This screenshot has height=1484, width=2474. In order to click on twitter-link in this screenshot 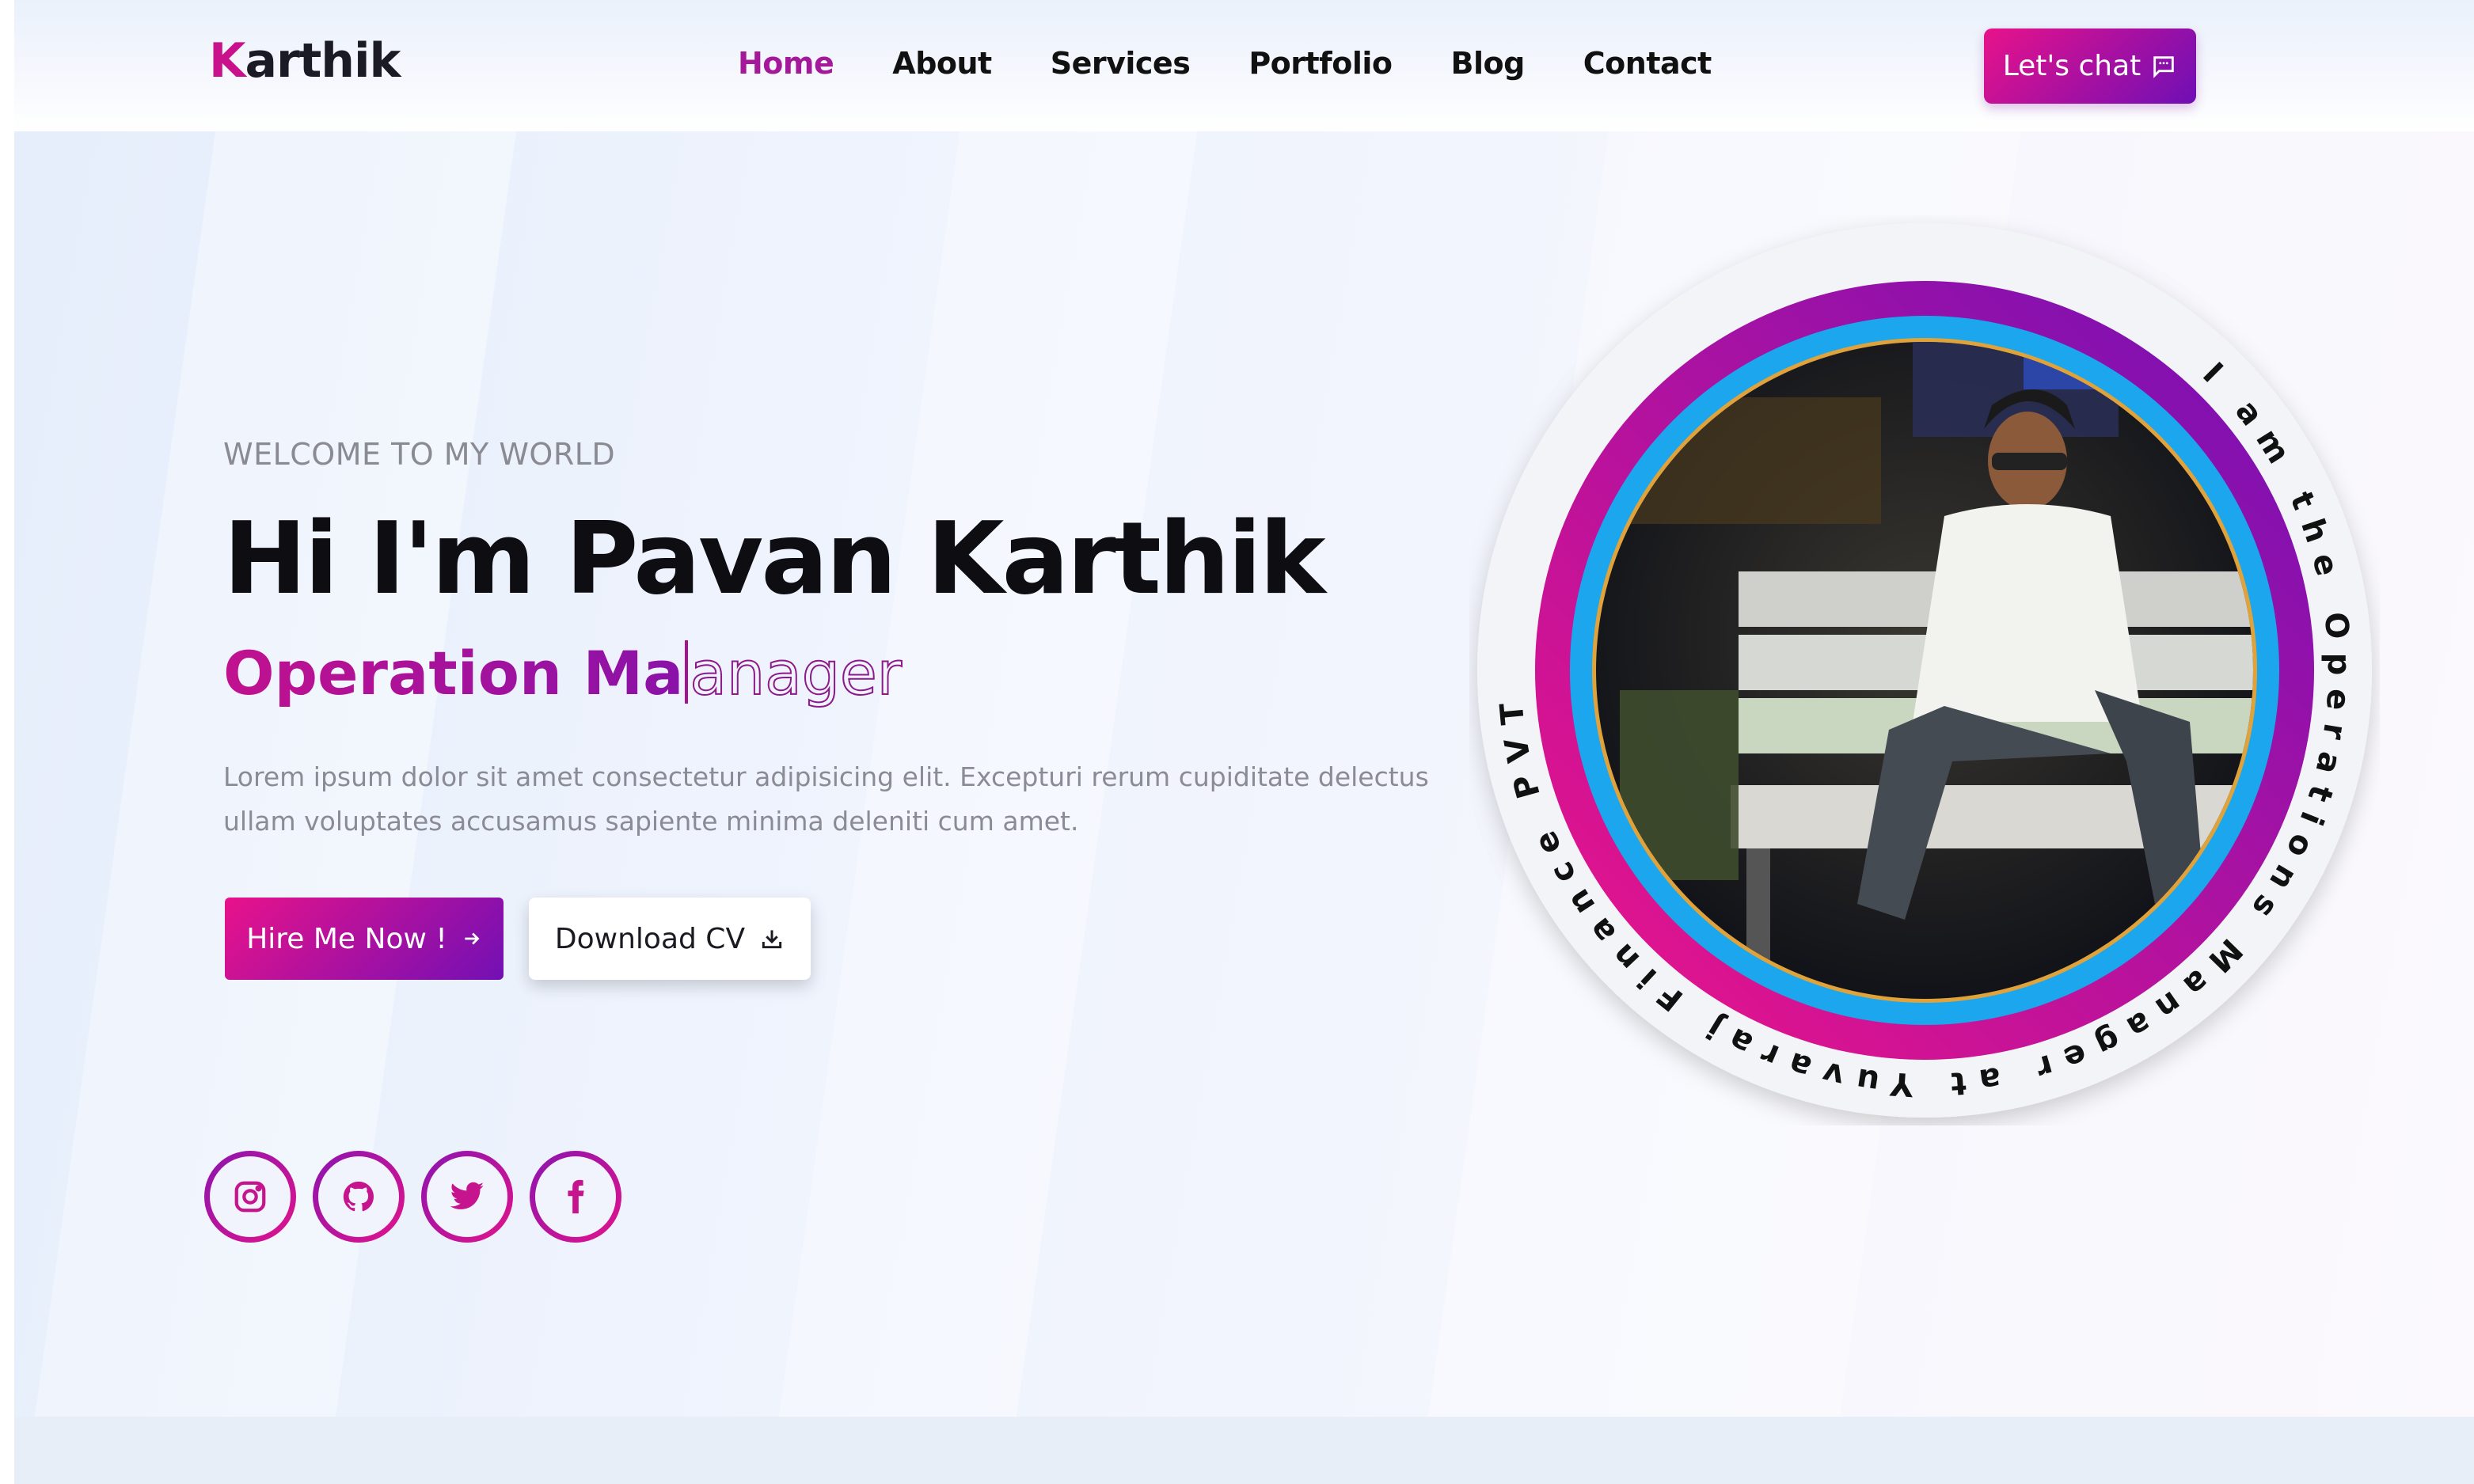, I will do `click(467, 1197)`.